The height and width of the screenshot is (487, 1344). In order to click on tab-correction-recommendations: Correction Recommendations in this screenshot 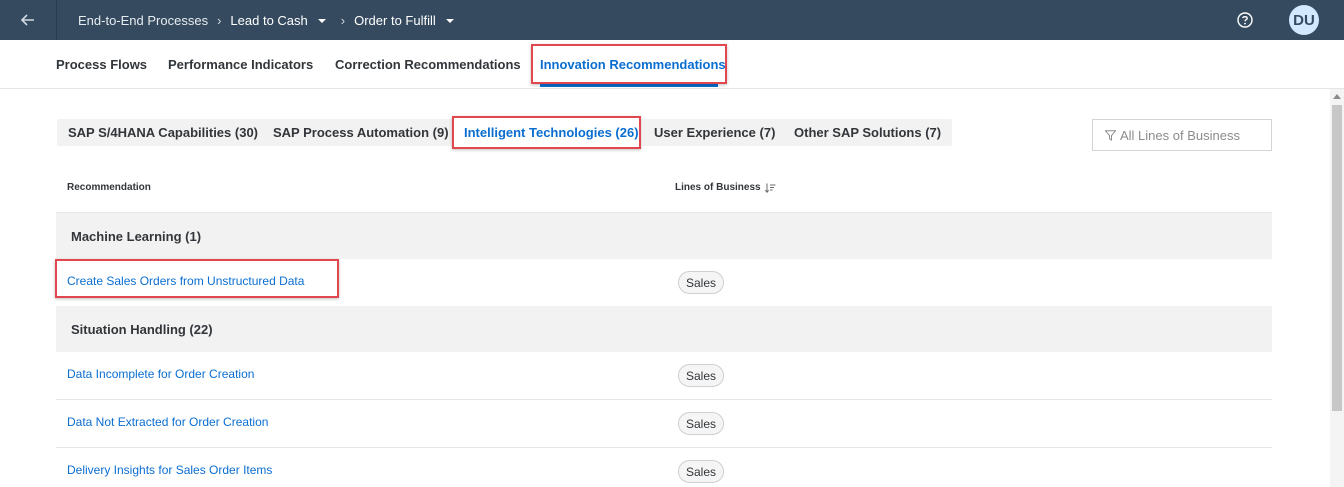, I will do `click(428, 64)`.